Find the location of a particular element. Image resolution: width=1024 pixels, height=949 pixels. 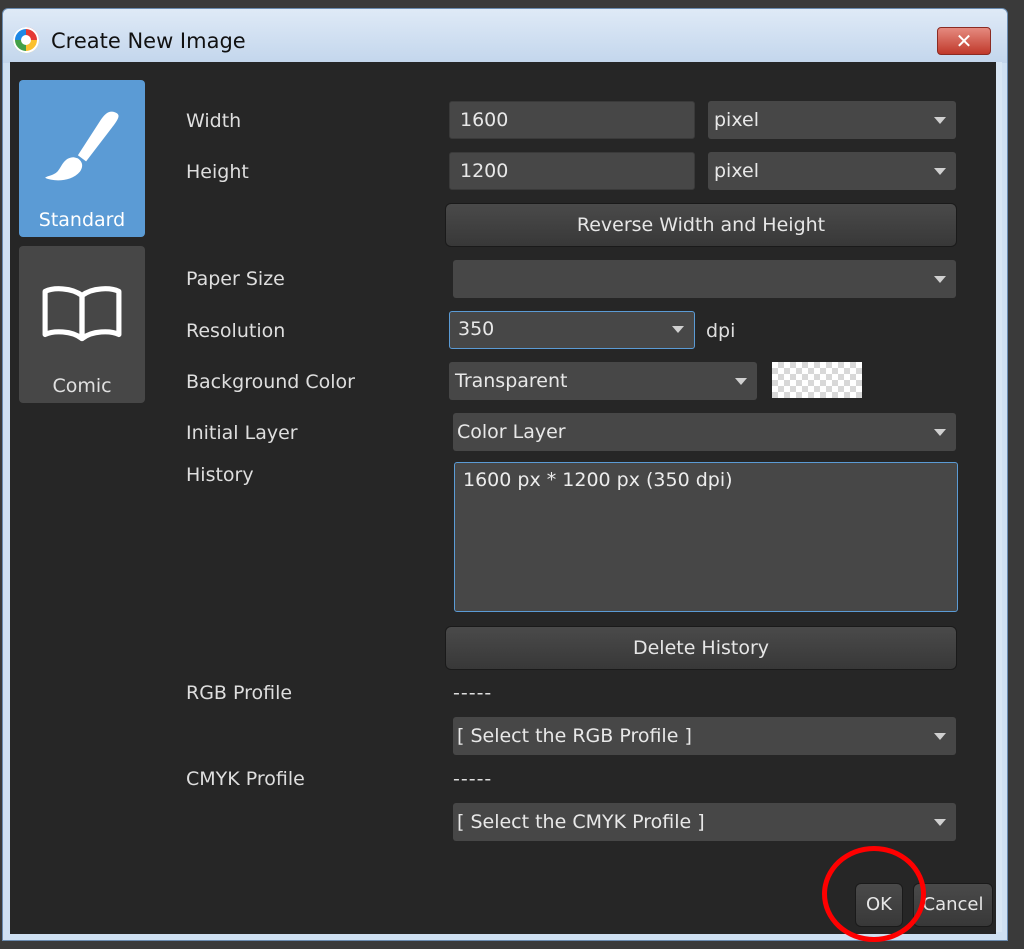

height-input: 1200 is located at coordinates (572, 171).